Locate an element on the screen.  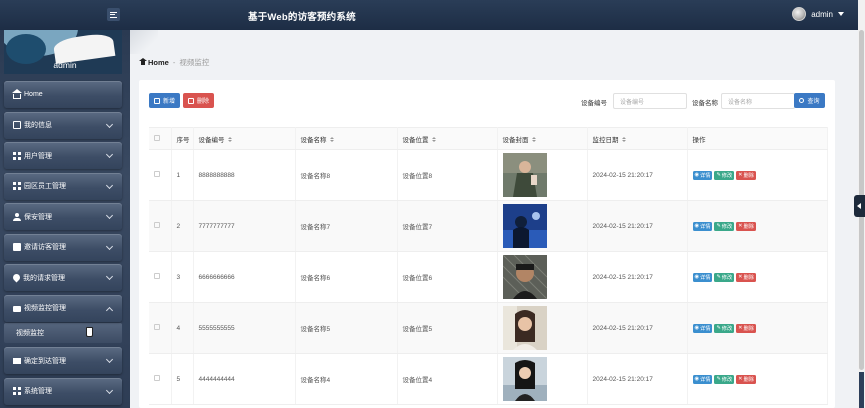
search-button: 查询 is located at coordinates (809, 100).